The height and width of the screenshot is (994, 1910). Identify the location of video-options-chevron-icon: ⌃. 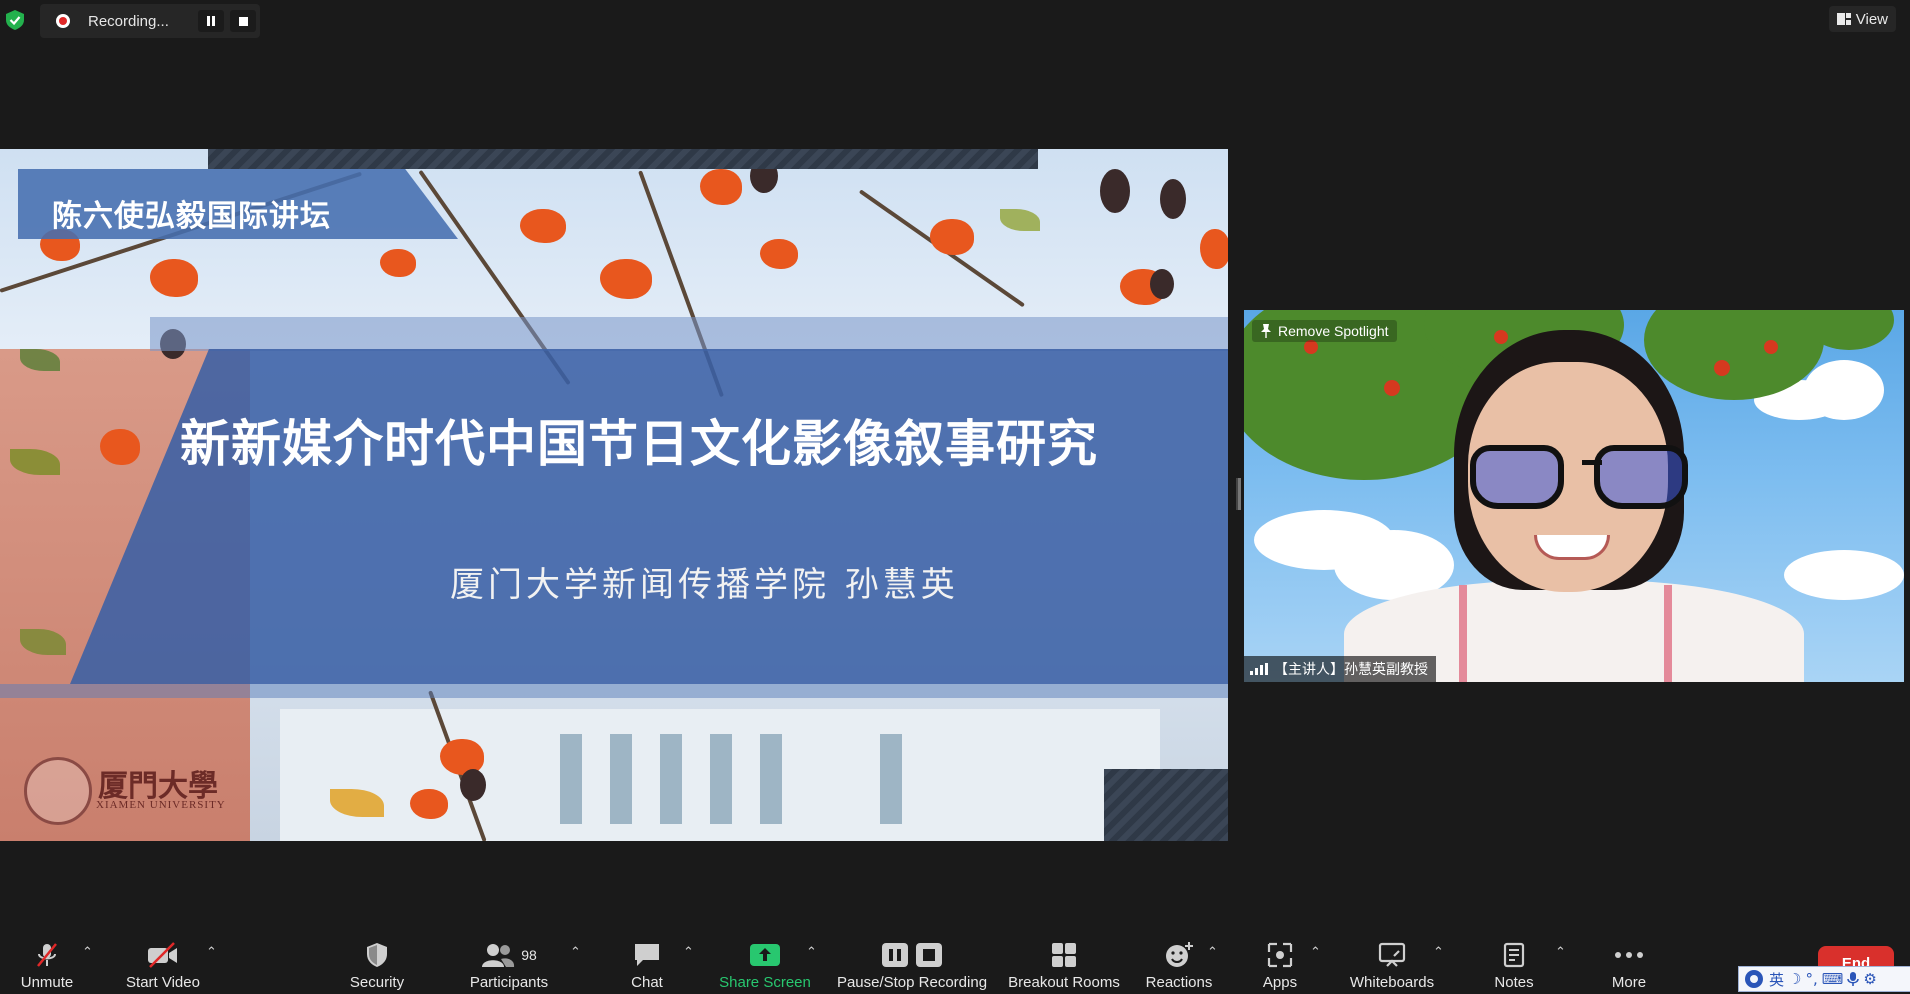
(211, 952).